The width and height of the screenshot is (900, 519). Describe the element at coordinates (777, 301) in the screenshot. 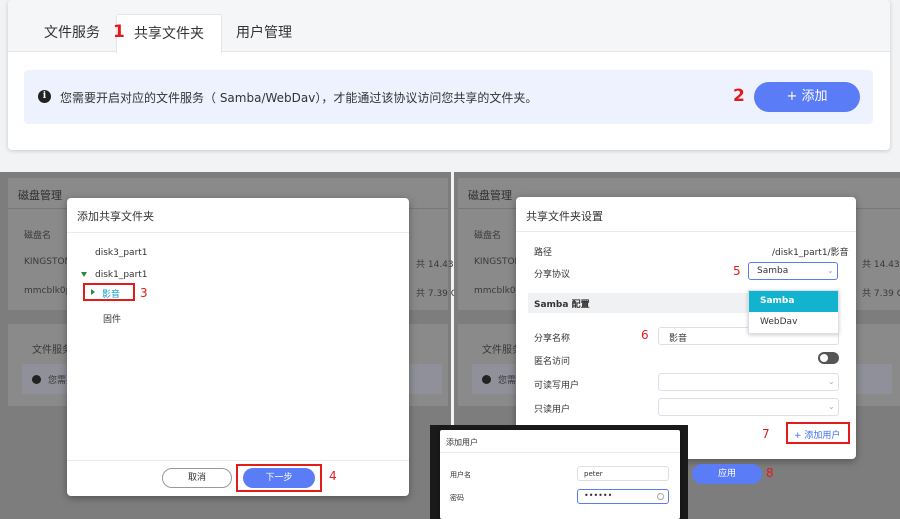

I see `option-label: Samba` at that location.